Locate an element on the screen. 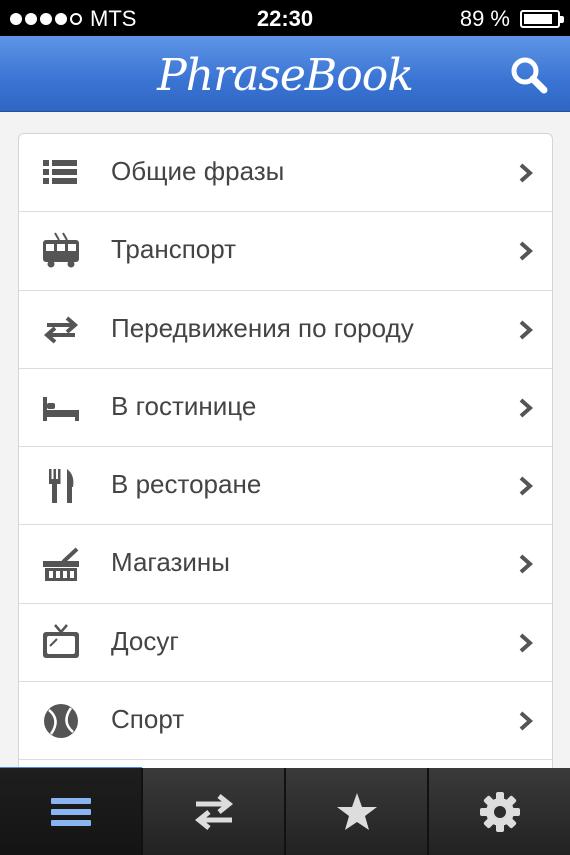  list-item-label: Спорт is located at coordinates (148, 719).